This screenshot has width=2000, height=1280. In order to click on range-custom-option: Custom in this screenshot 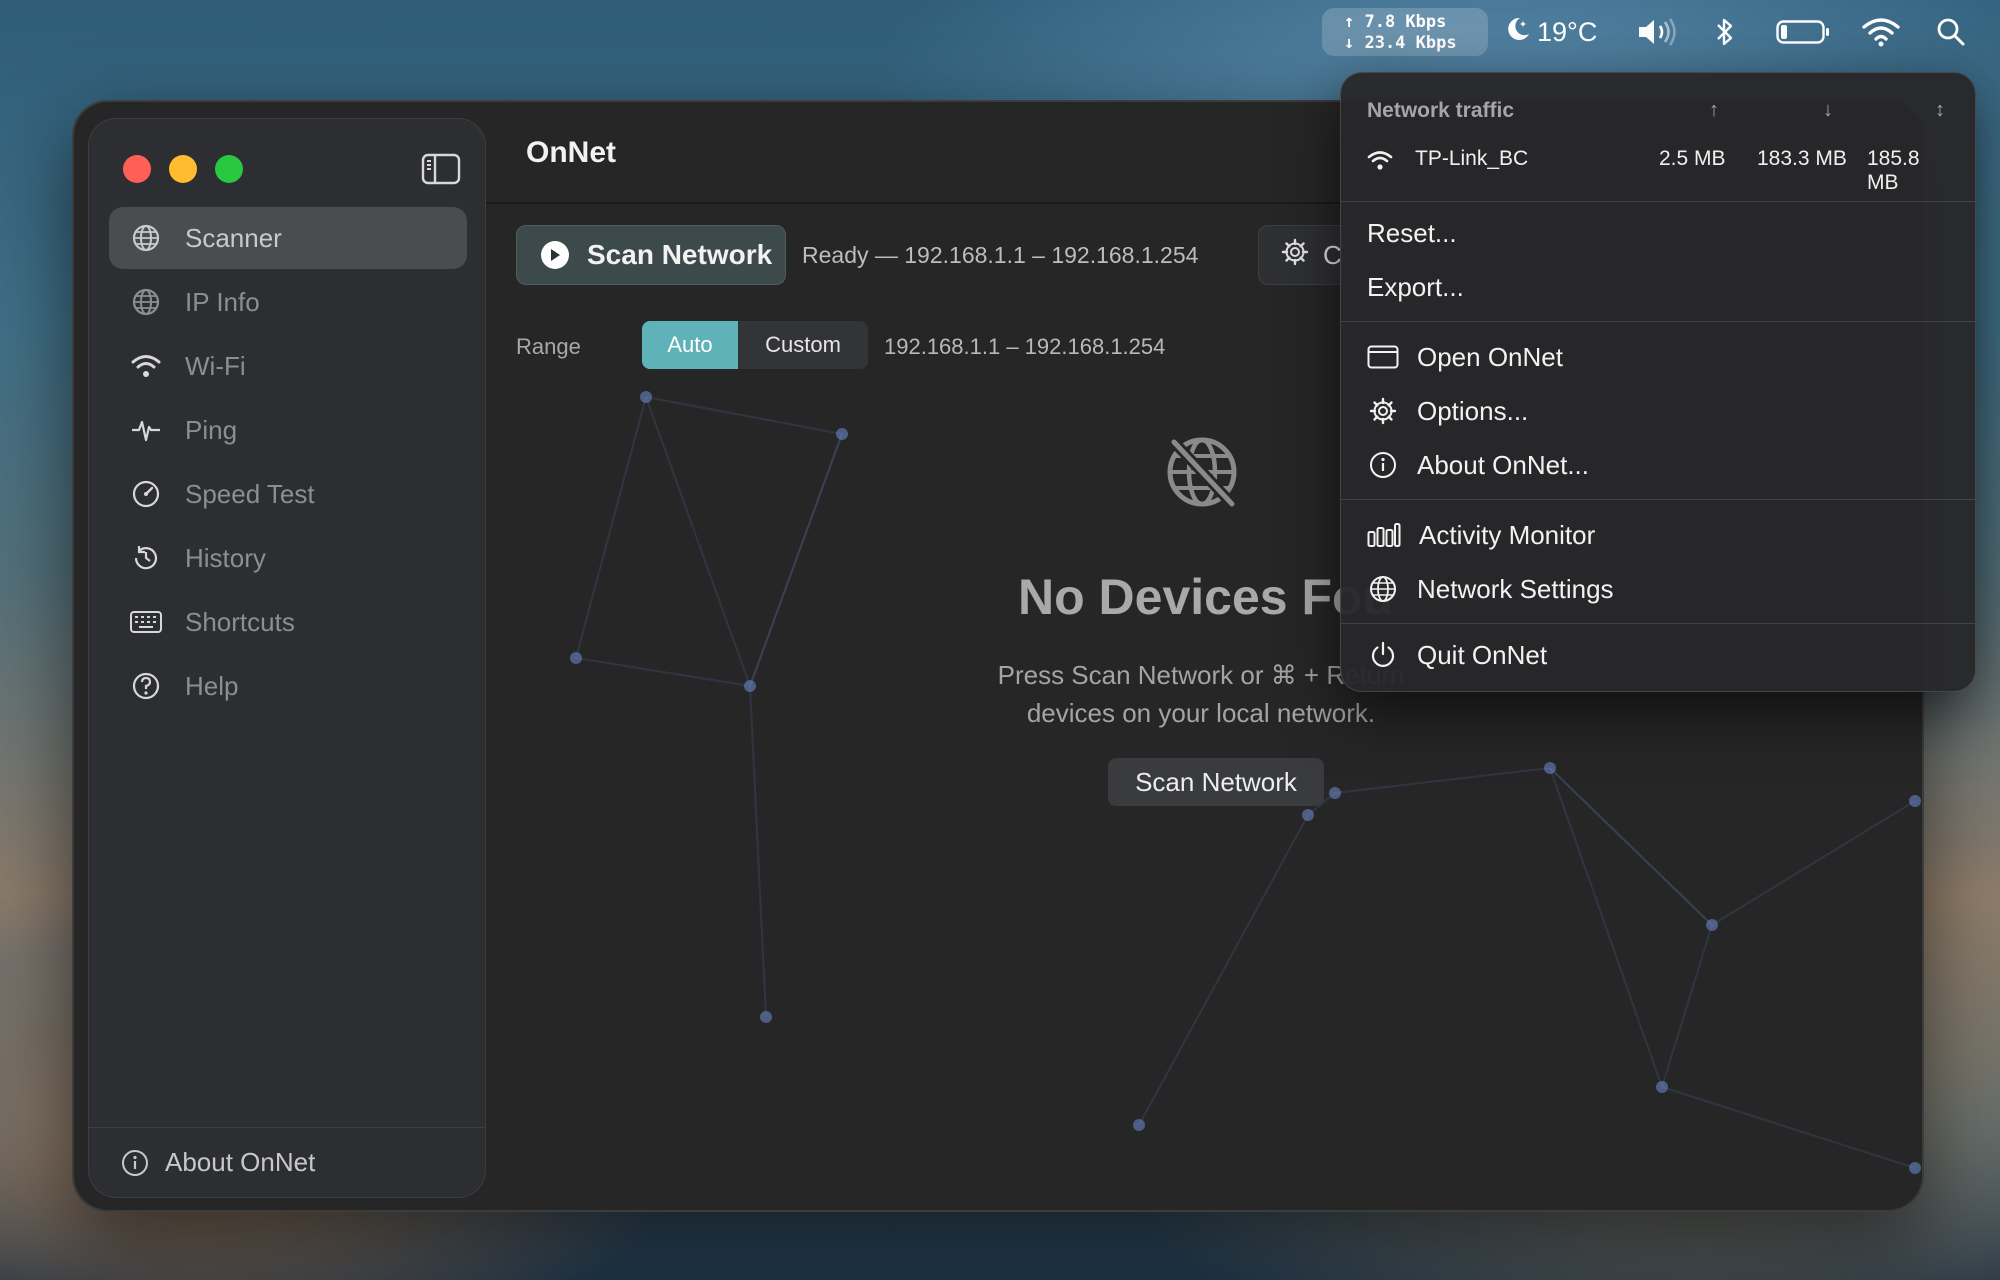, I will do `click(803, 345)`.